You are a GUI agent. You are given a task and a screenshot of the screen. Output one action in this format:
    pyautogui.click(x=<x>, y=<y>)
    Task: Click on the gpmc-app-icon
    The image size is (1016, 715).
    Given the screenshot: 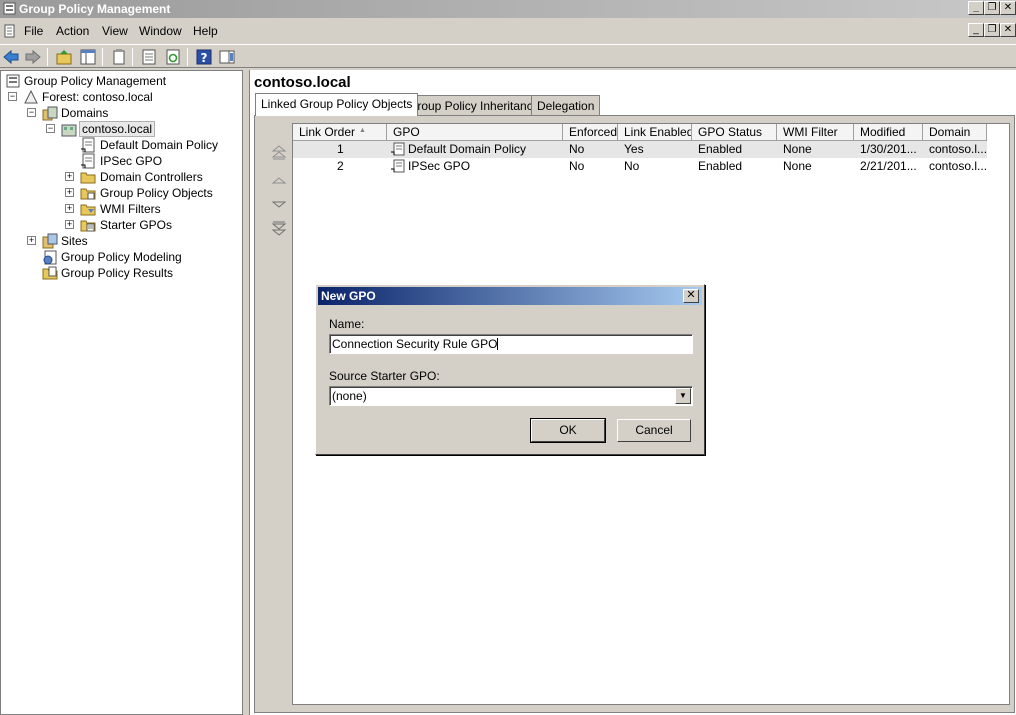 What is the action you would take?
    pyautogui.click(x=9, y=8)
    